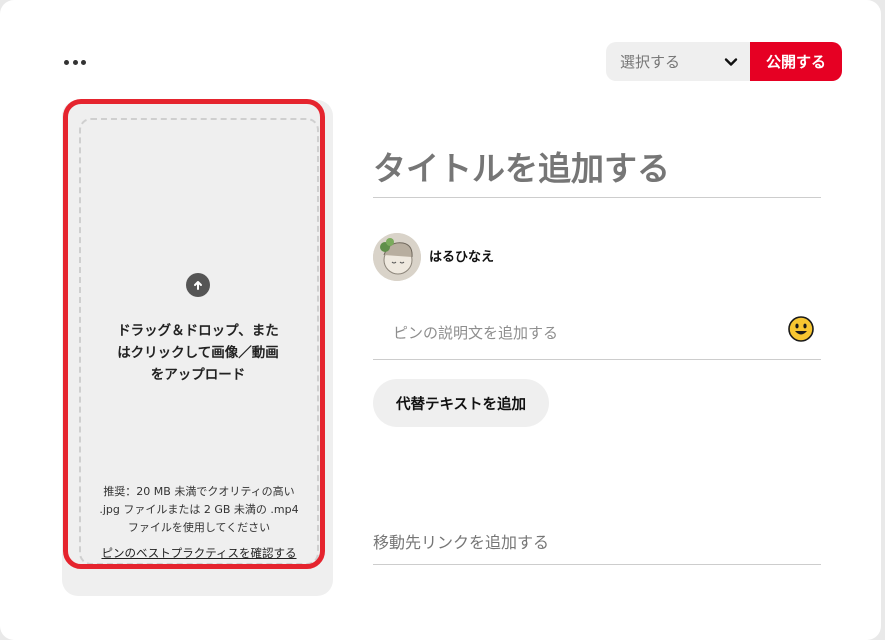 The height and width of the screenshot is (640, 885). What do you see at coordinates (801, 329) in the screenshot?
I see `smiley-face-icon` at bounding box center [801, 329].